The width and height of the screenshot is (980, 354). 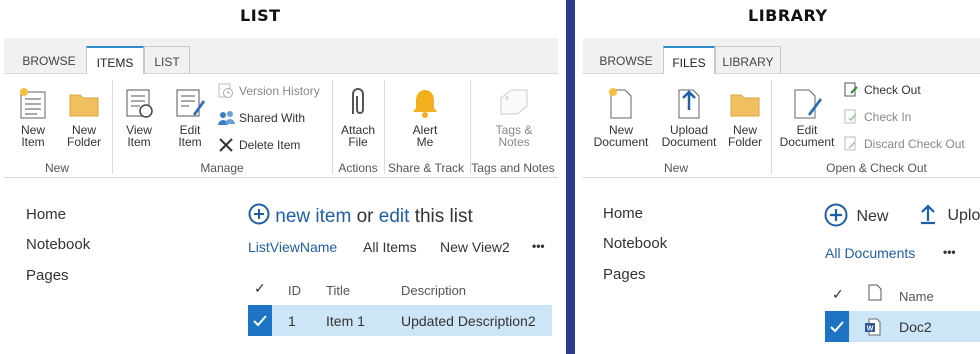 I want to click on tab-library: LIBRARY, so click(x=748, y=60).